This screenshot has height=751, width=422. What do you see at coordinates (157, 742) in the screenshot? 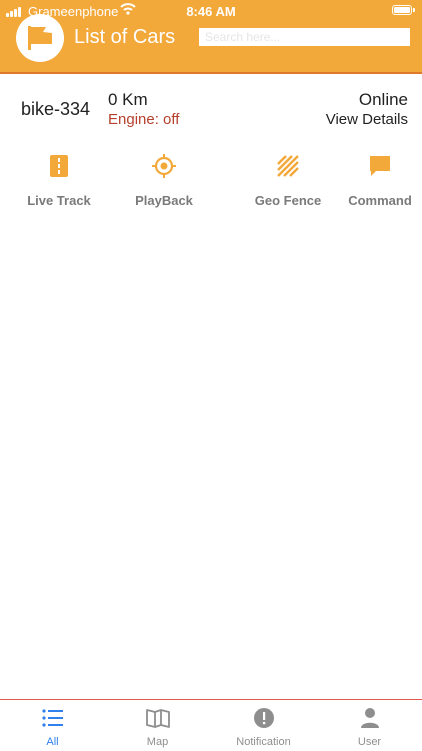
I see `tab-map-label: Map` at bounding box center [157, 742].